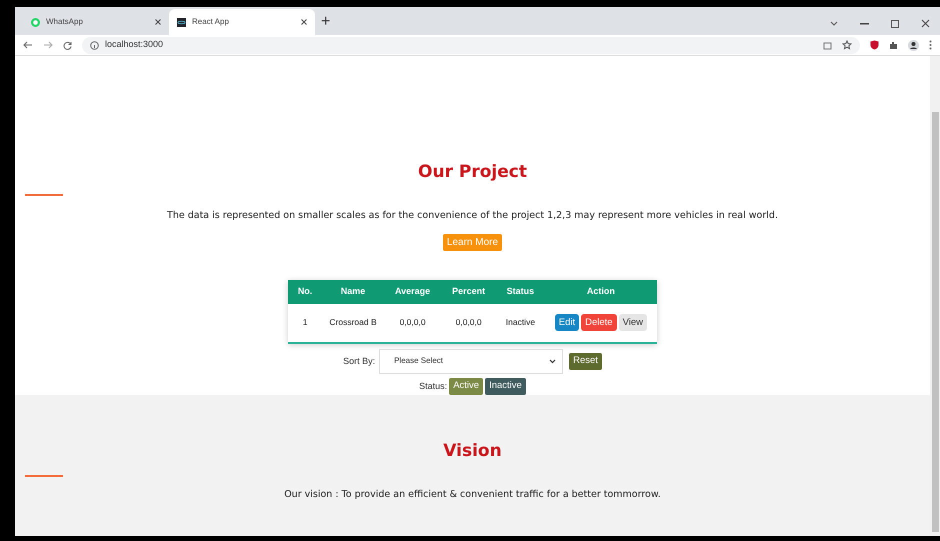 Image resolution: width=940 pixels, height=541 pixels. What do you see at coordinates (353, 323) in the screenshot?
I see `table-cell: Crossroad B` at bounding box center [353, 323].